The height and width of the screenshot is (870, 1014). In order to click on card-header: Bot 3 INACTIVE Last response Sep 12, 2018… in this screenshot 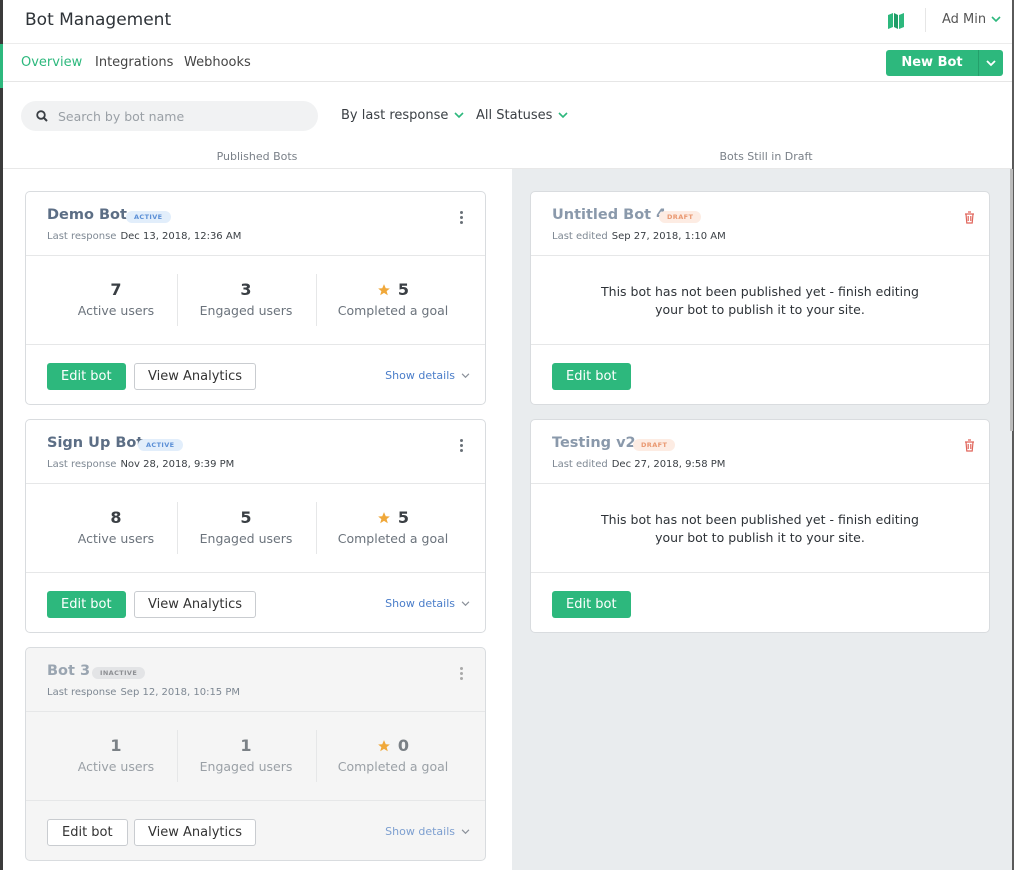, I will do `click(255, 680)`.